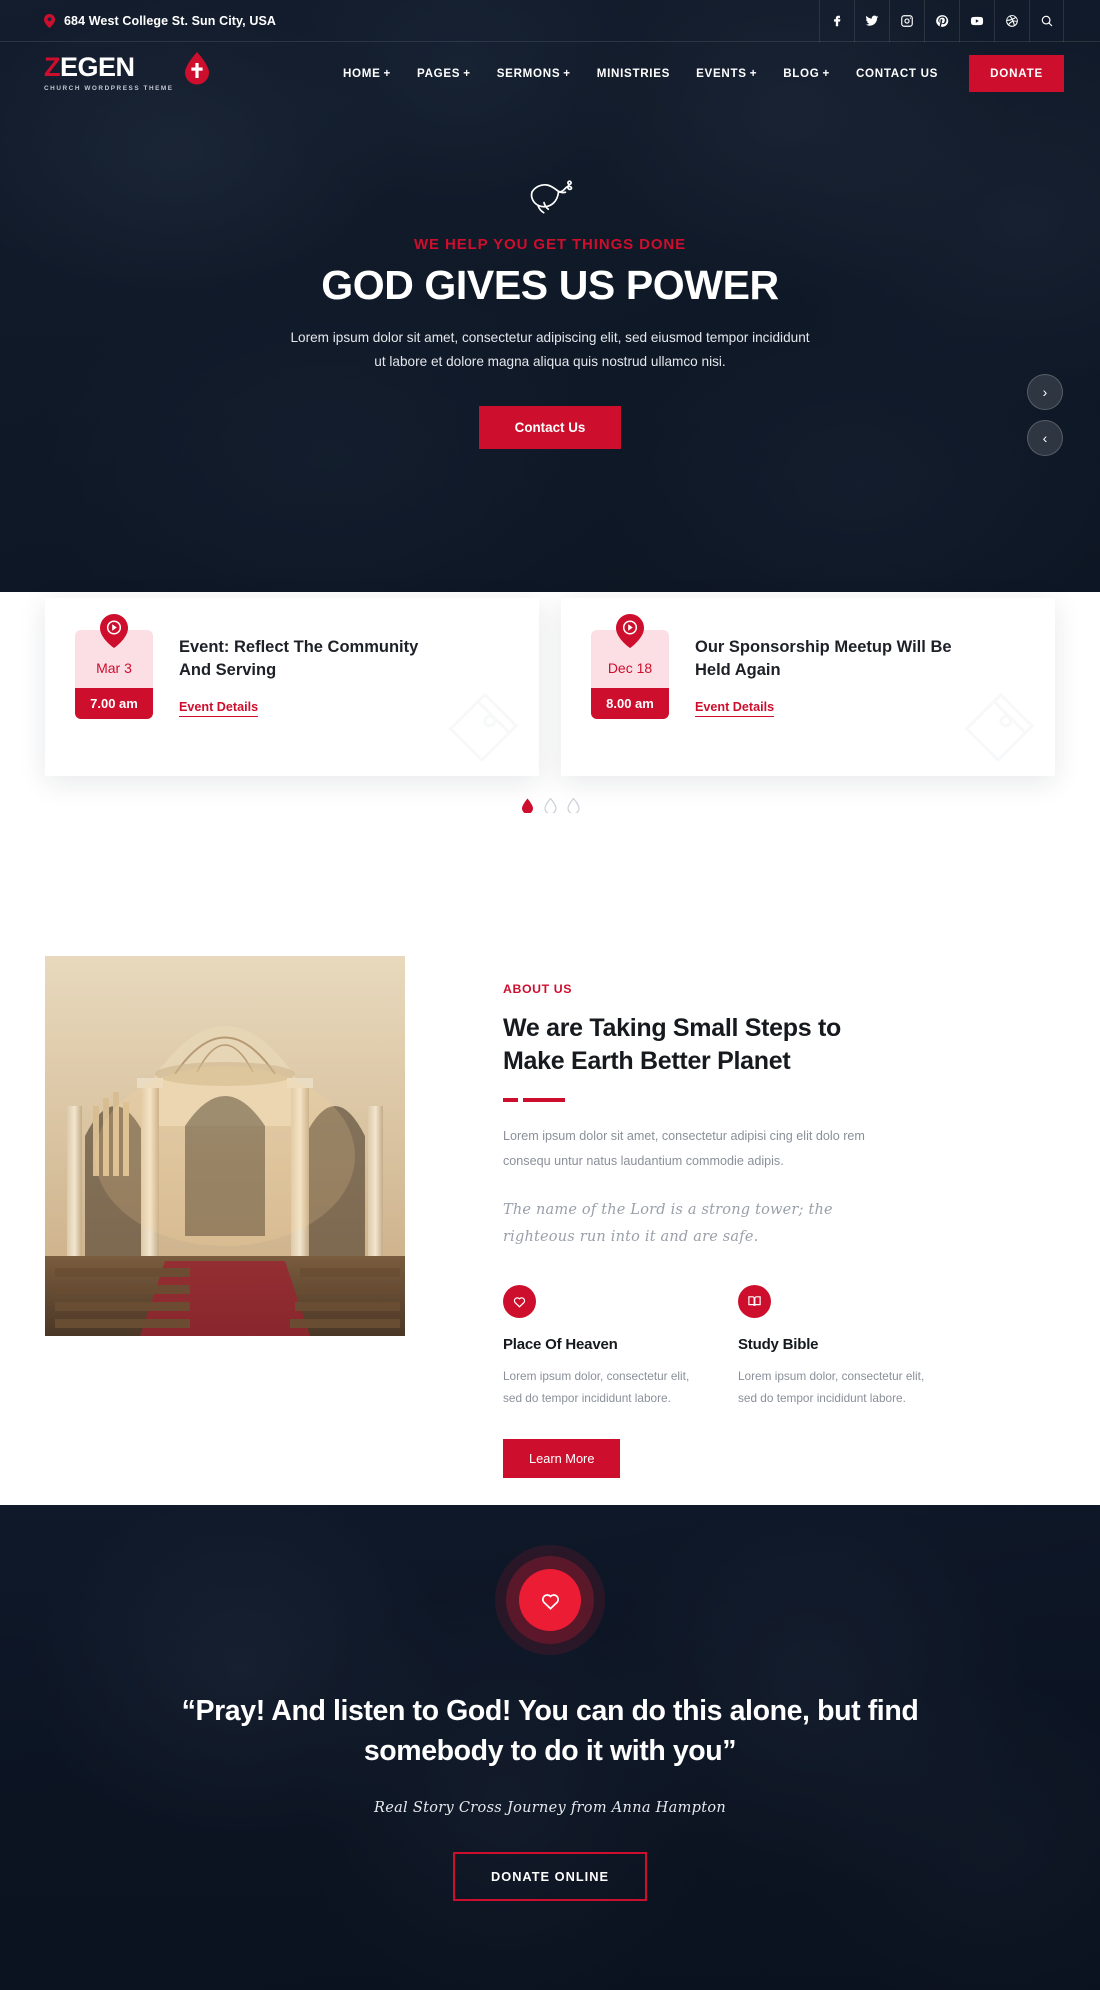  I want to click on donate-button: DONATE, so click(1016, 73).